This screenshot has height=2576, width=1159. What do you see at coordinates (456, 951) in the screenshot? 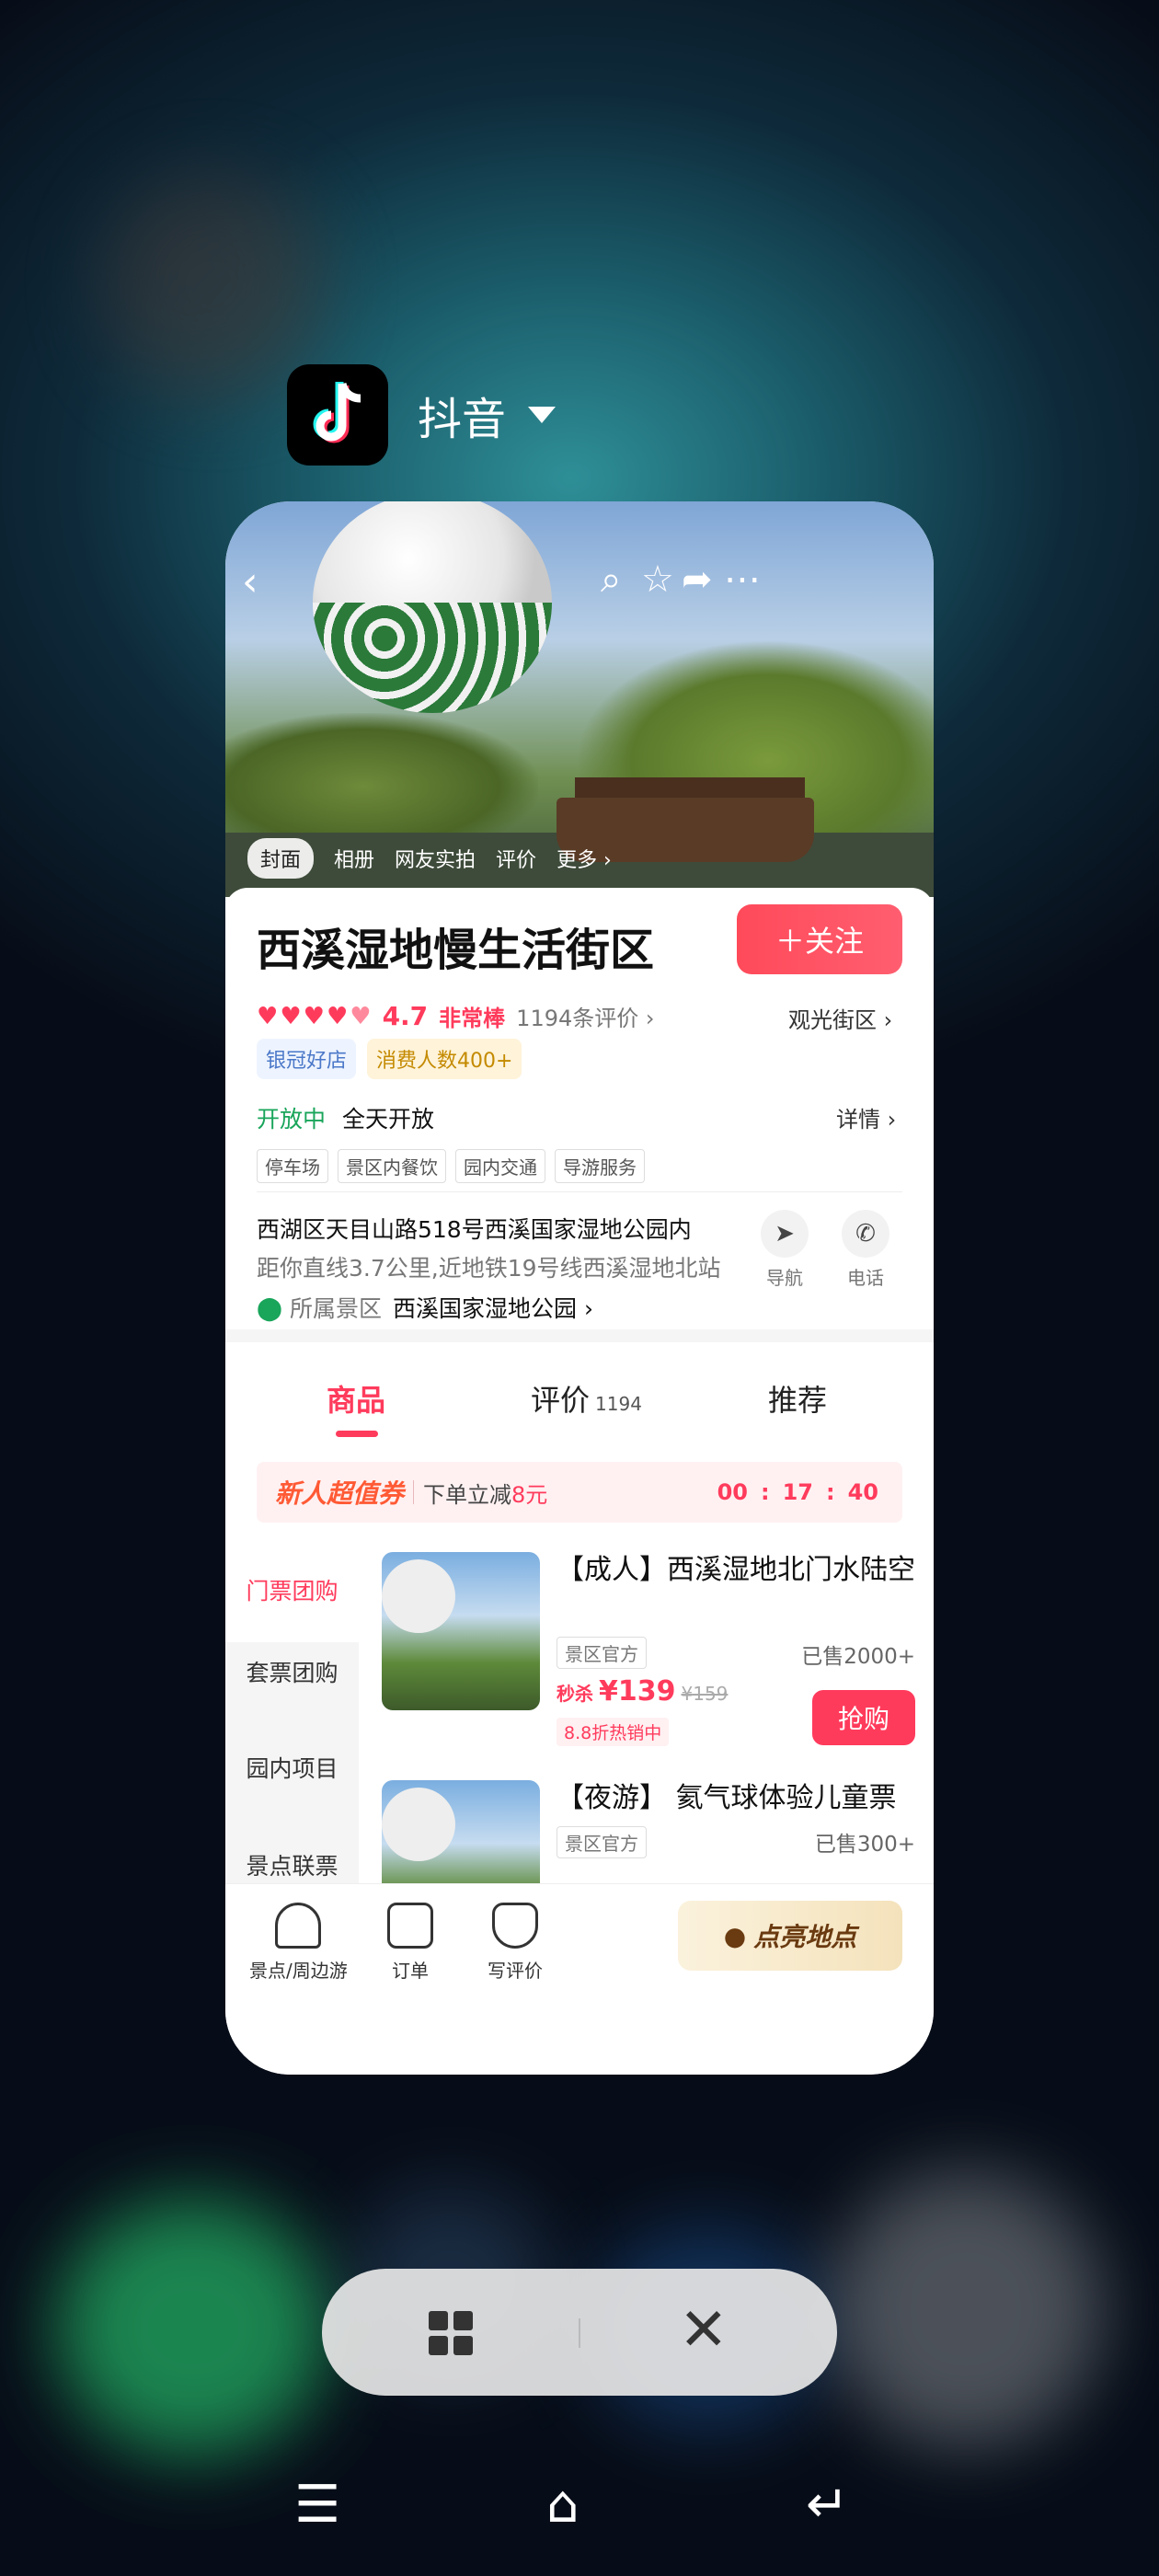
I see `poi-title: 西溪湿地慢生活街区` at bounding box center [456, 951].